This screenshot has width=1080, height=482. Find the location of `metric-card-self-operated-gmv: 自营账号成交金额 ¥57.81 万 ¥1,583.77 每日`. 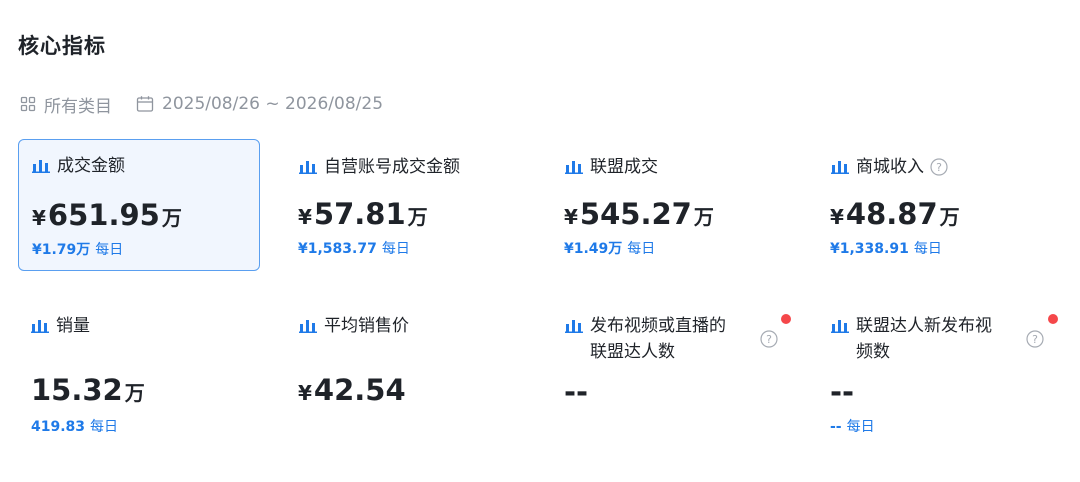

metric-card-self-operated-gmv: 自营账号成交金额 ¥57.81 万 ¥1,583.77 每日 is located at coordinates (406, 206).